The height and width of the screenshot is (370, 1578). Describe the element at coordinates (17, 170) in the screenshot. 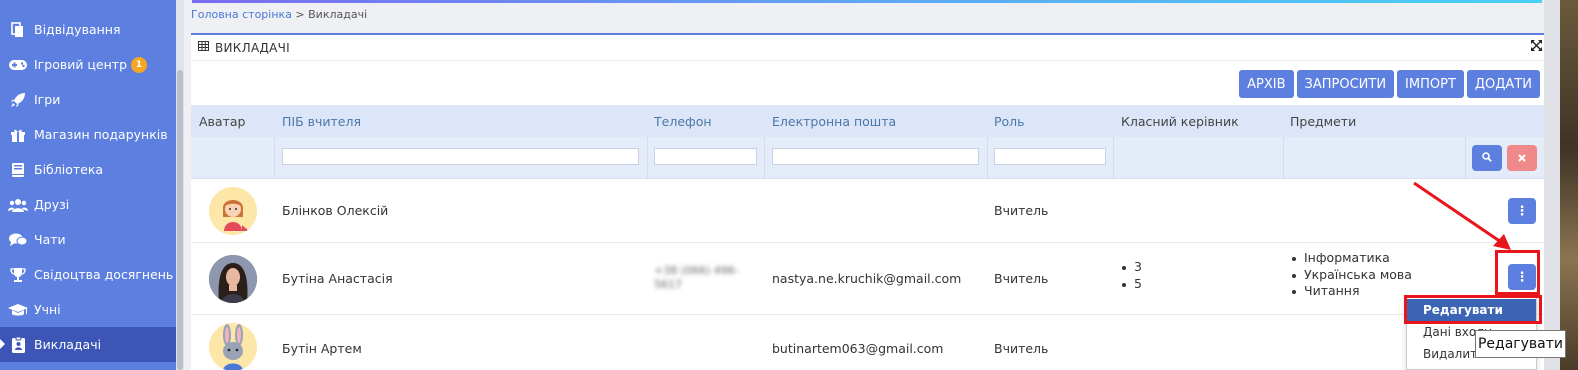

I see `book-icon` at that location.